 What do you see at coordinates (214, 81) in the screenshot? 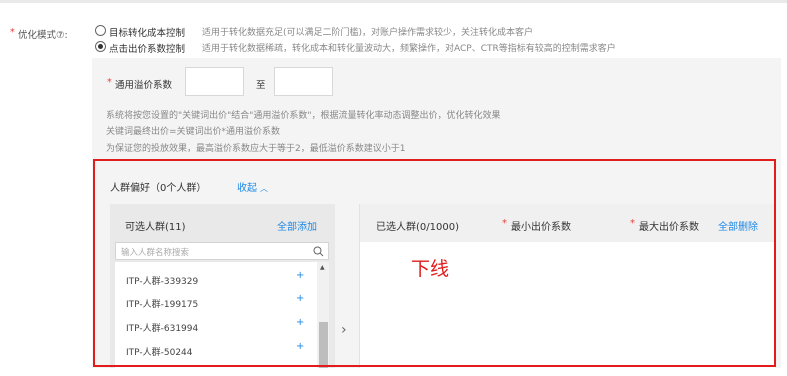
I see `premium-min-input` at bounding box center [214, 81].